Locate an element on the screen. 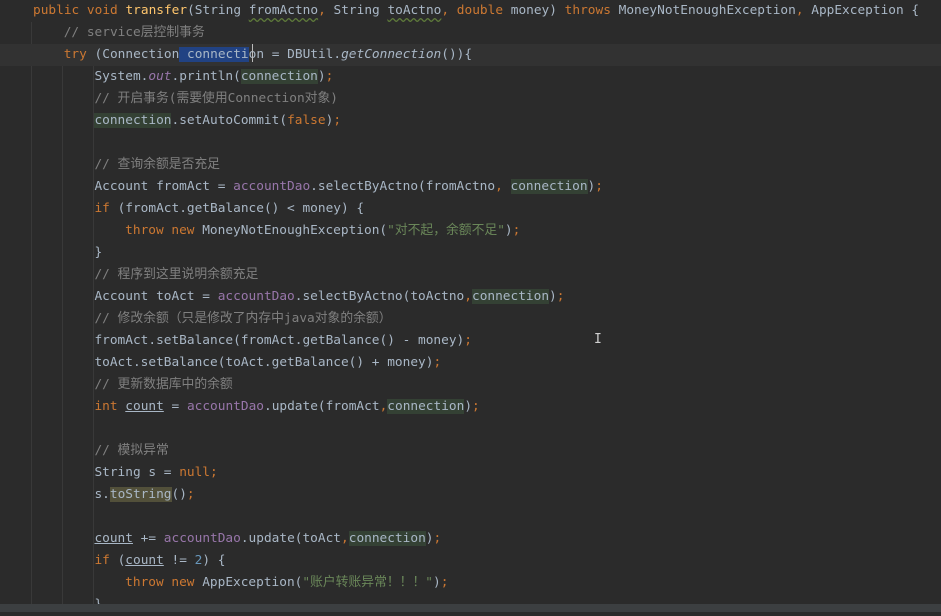 The width and height of the screenshot is (941, 616). code-keyword: null is located at coordinates (195, 472).